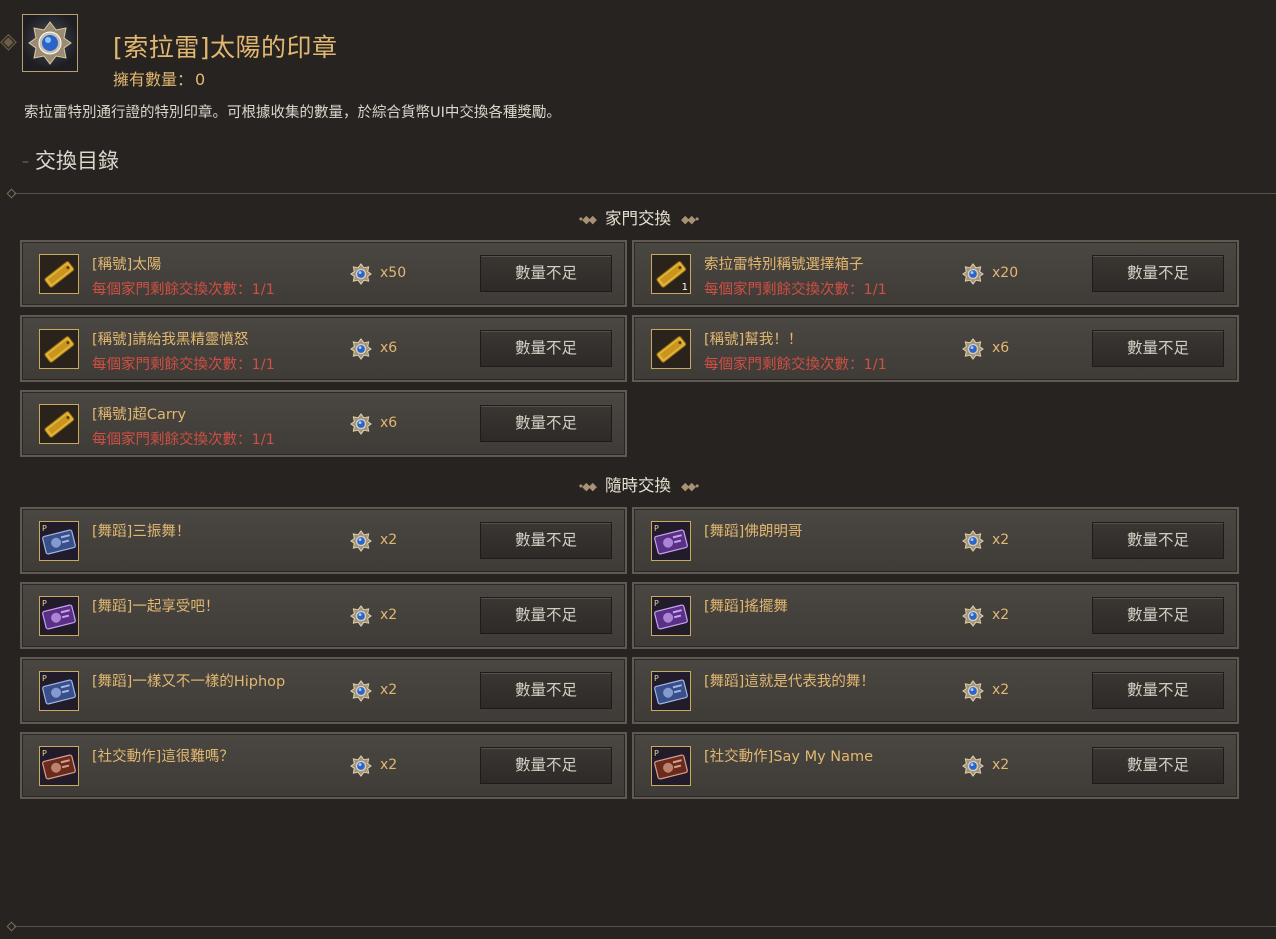  Describe the element at coordinates (225, 47) in the screenshot. I see `item-title: [索拉雷]太陽的印章` at that location.